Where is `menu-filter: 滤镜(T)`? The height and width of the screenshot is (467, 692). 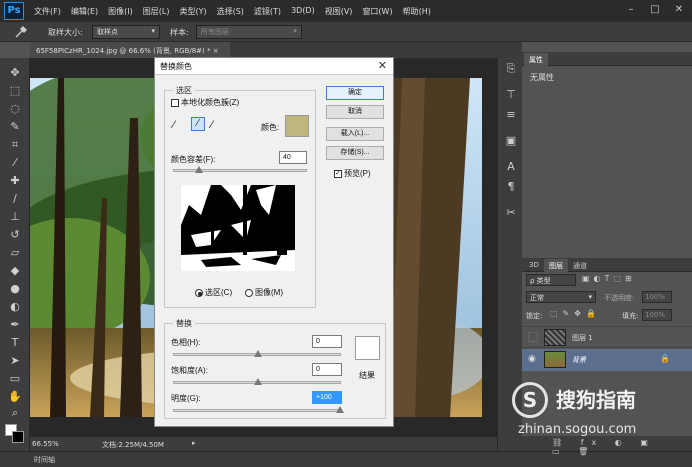 menu-filter: 滤镜(T) is located at coordinates (267, 11).